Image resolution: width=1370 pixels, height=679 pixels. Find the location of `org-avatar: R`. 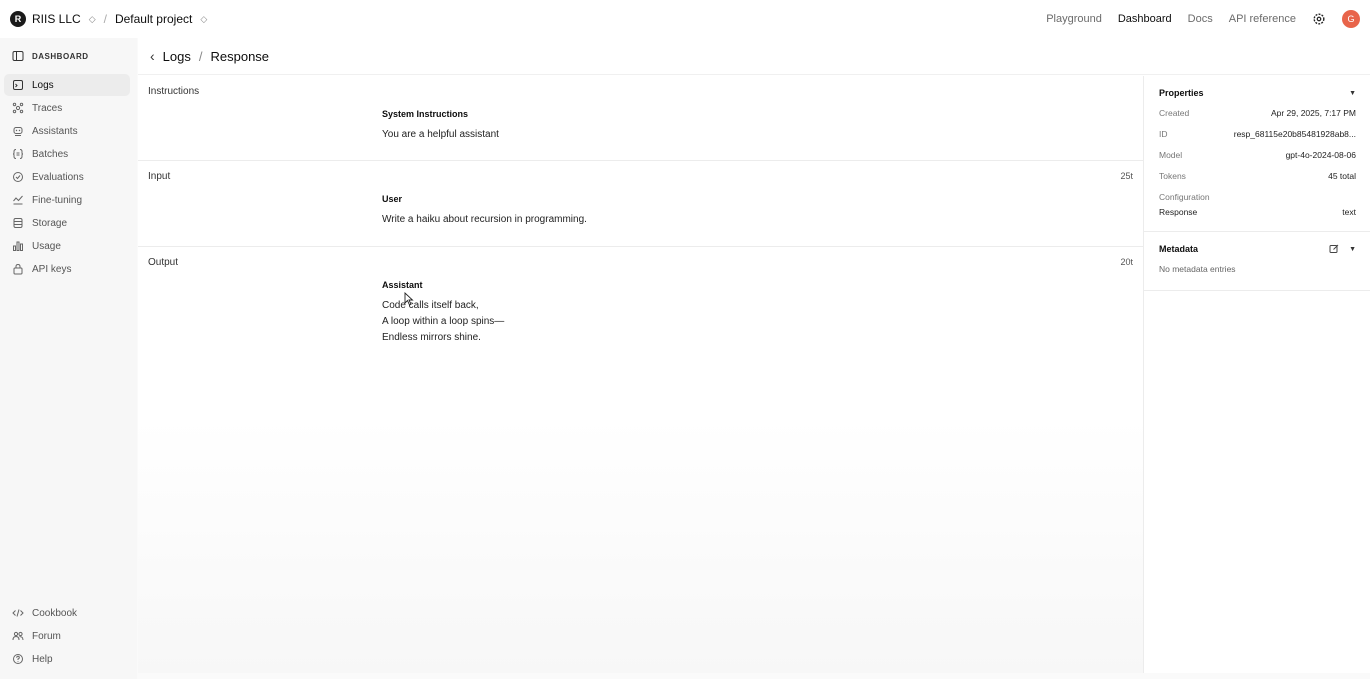

org-avatar: R is located at coordinates (18, 19).